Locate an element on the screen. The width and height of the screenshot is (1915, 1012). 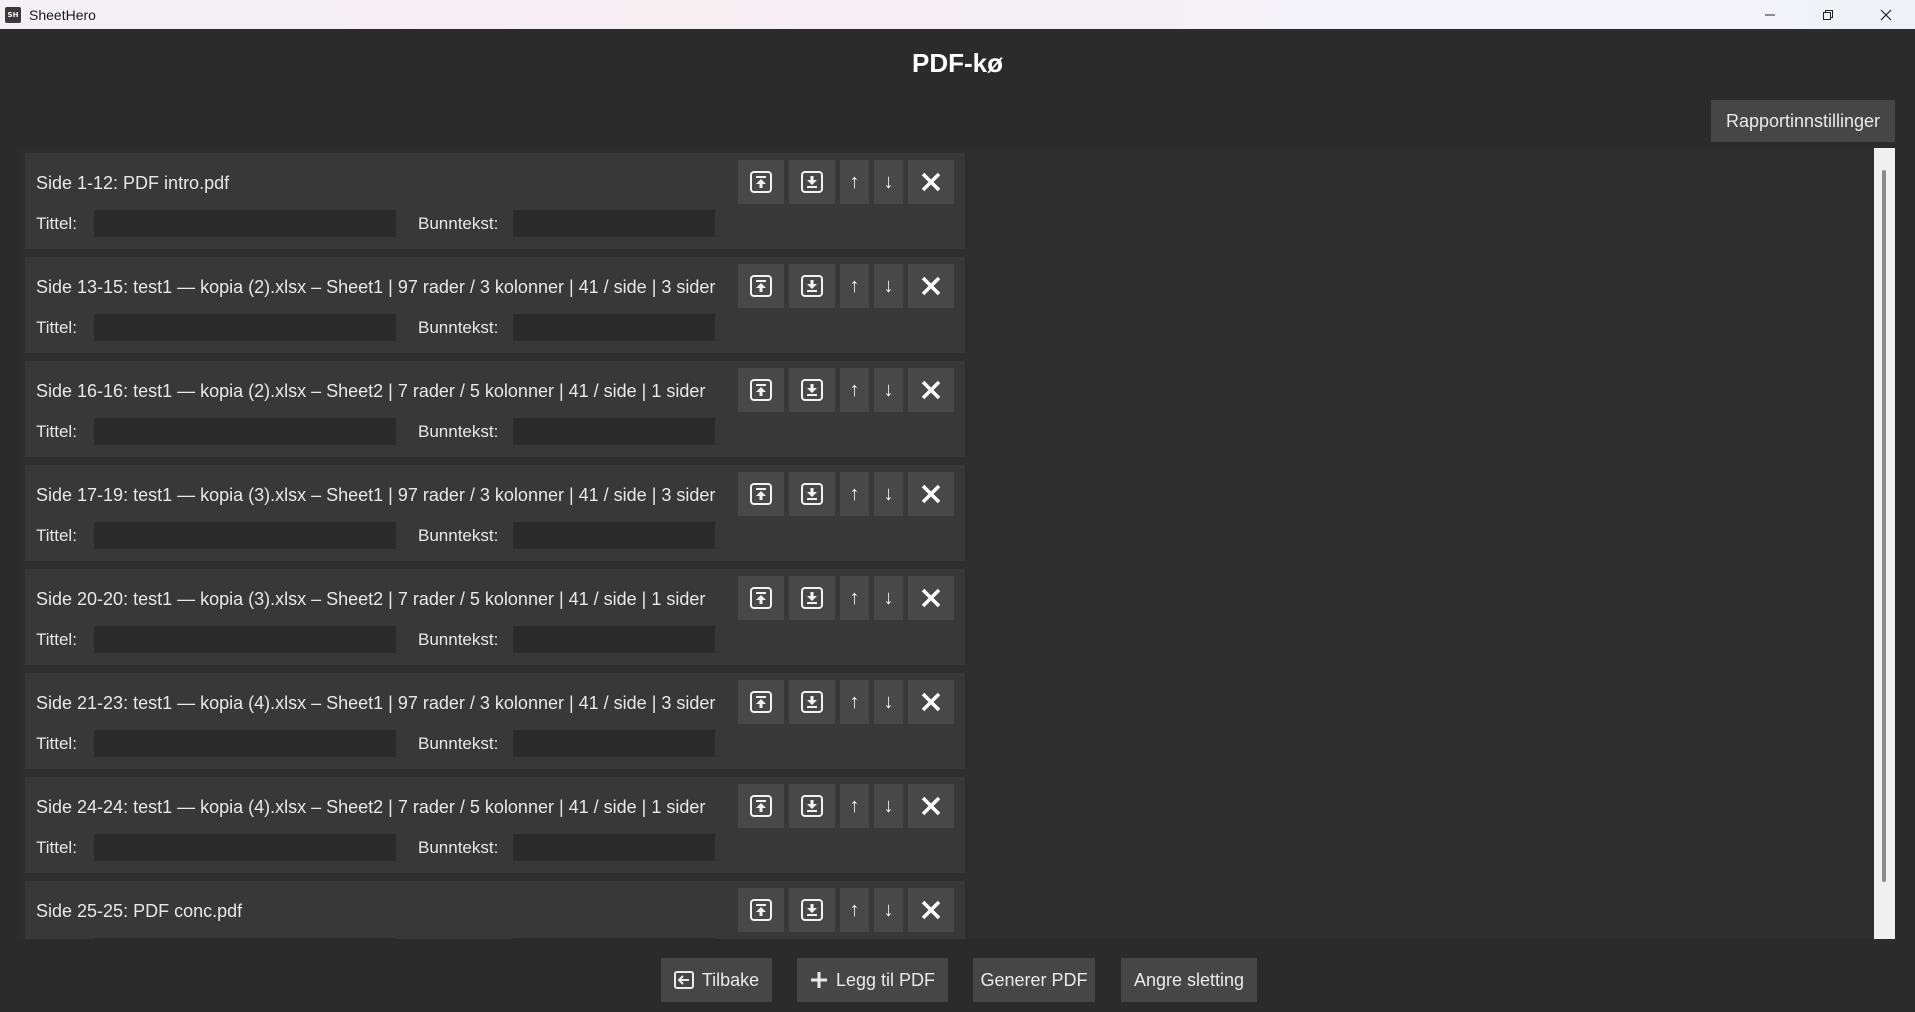
restore-button is located at coordinates (1828, 14).